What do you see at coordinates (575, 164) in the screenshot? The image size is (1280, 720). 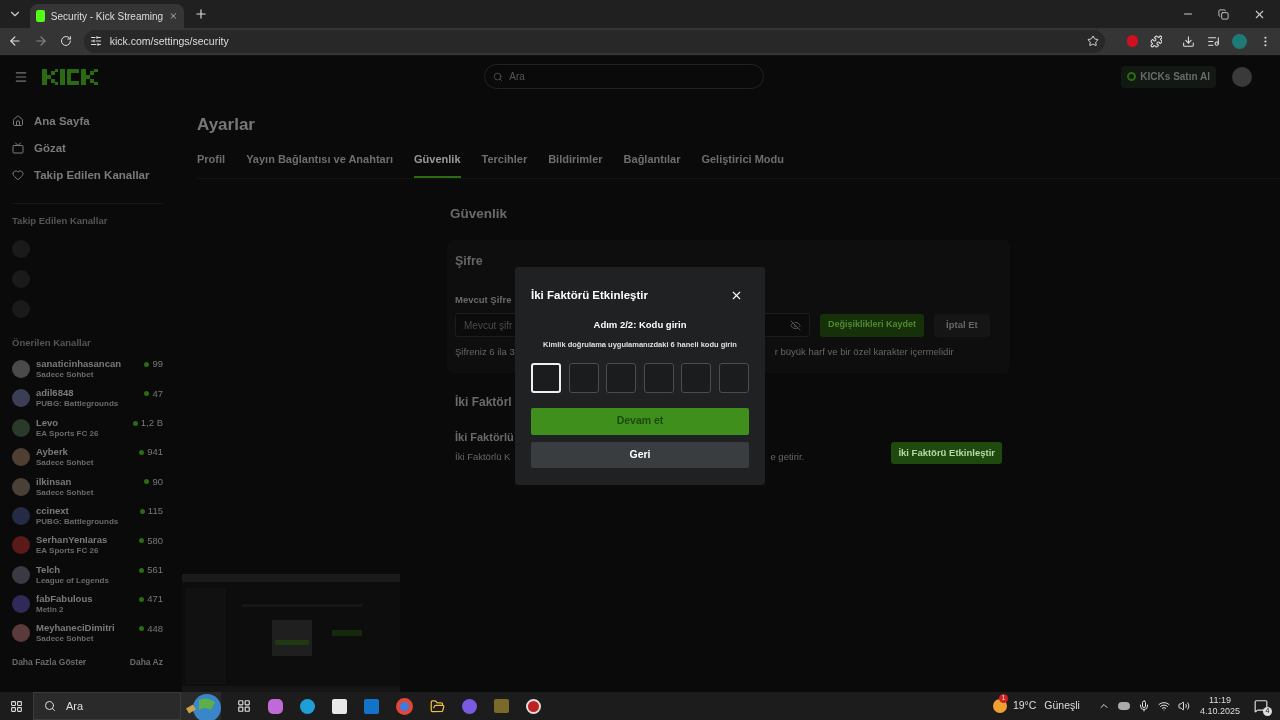 I see `settings-tab: Bildirimler` at bounding box center [575, 164].